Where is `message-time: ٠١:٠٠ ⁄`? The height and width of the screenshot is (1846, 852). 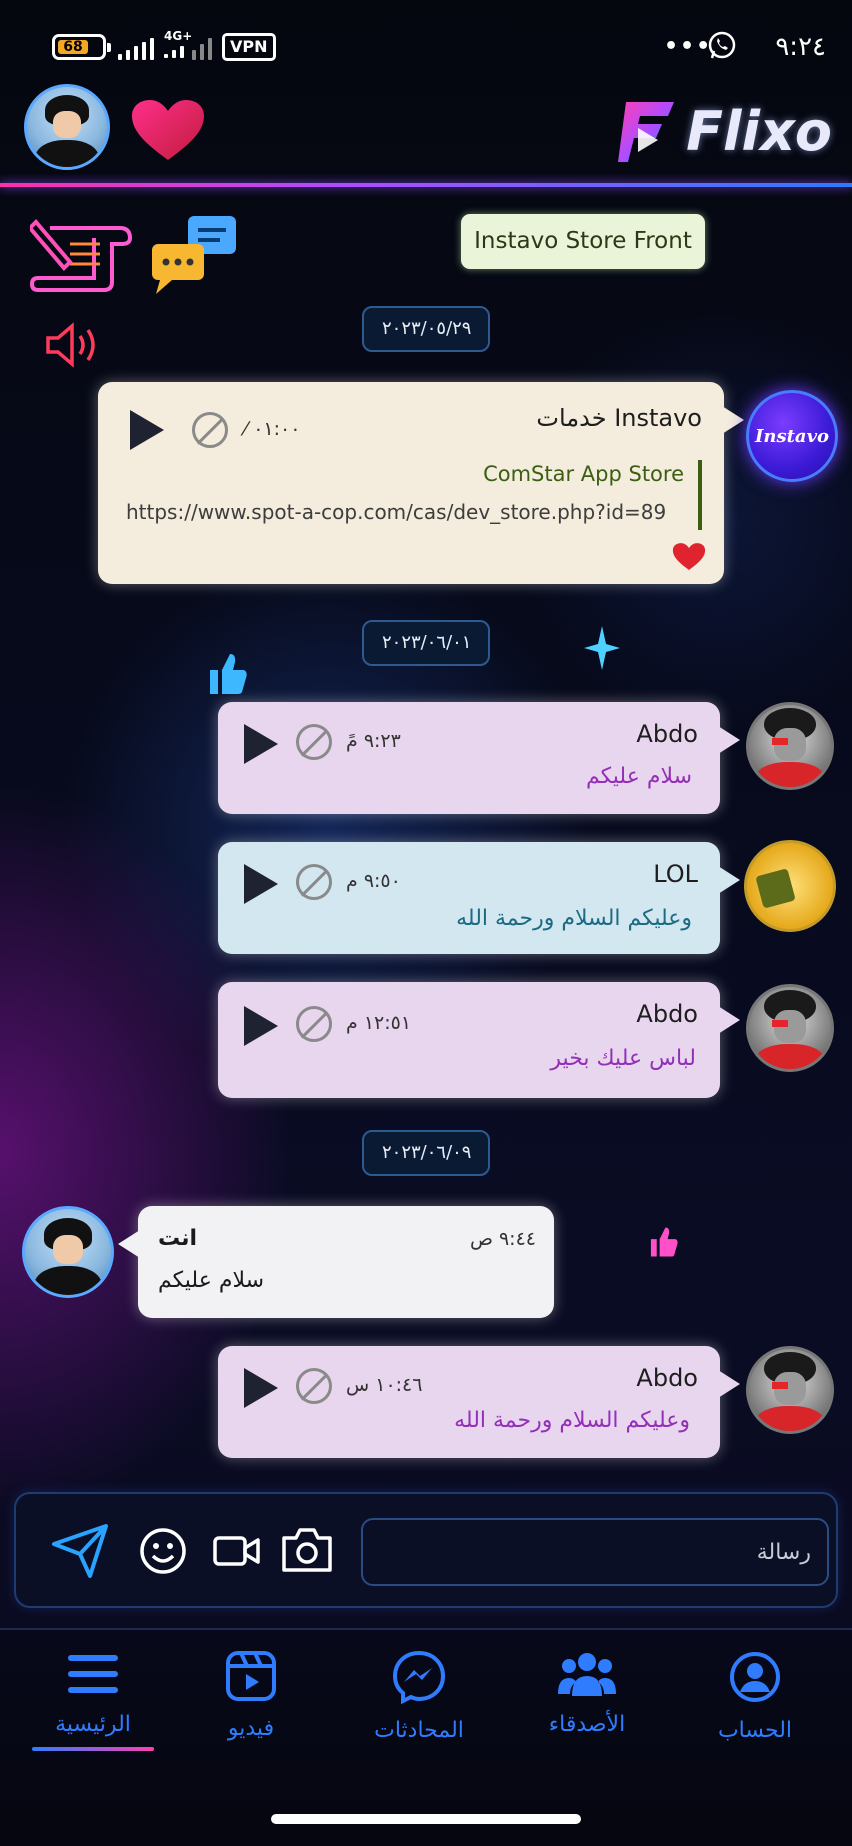
message-time: ٠١:٠٠ ⁄ is located at coordinates (272, 429).